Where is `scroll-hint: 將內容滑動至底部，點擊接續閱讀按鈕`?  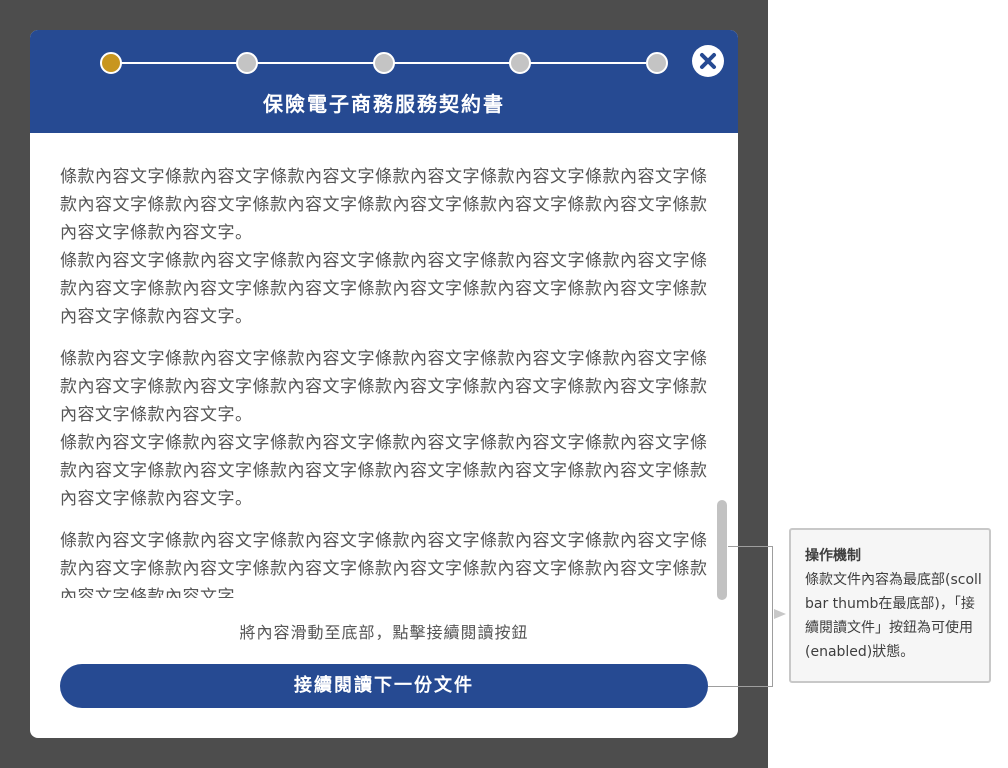 scroll-hint: 將內容滑動至底部，點擊接續閱讀按鈕 is located at coordinates (384, 632).